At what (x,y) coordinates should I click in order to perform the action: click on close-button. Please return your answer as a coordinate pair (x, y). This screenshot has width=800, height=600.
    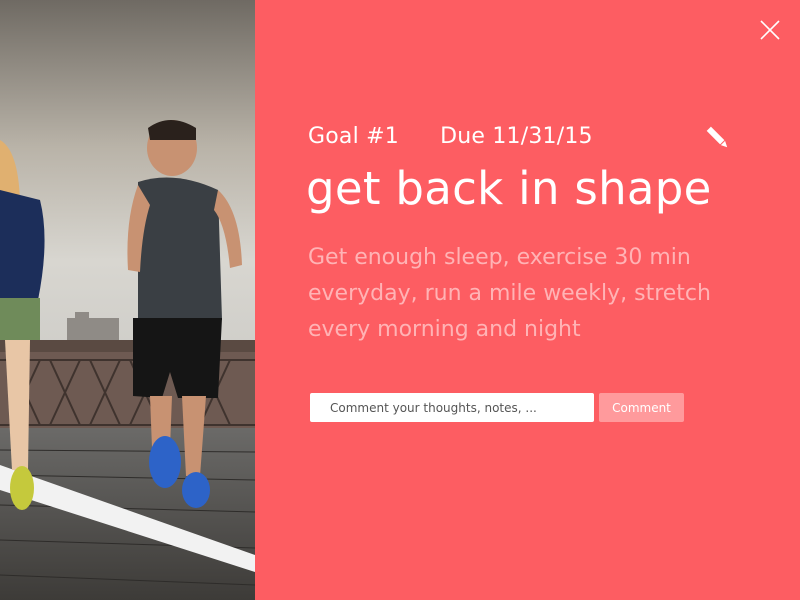
    Looking at the image, I should click on (770, 30).